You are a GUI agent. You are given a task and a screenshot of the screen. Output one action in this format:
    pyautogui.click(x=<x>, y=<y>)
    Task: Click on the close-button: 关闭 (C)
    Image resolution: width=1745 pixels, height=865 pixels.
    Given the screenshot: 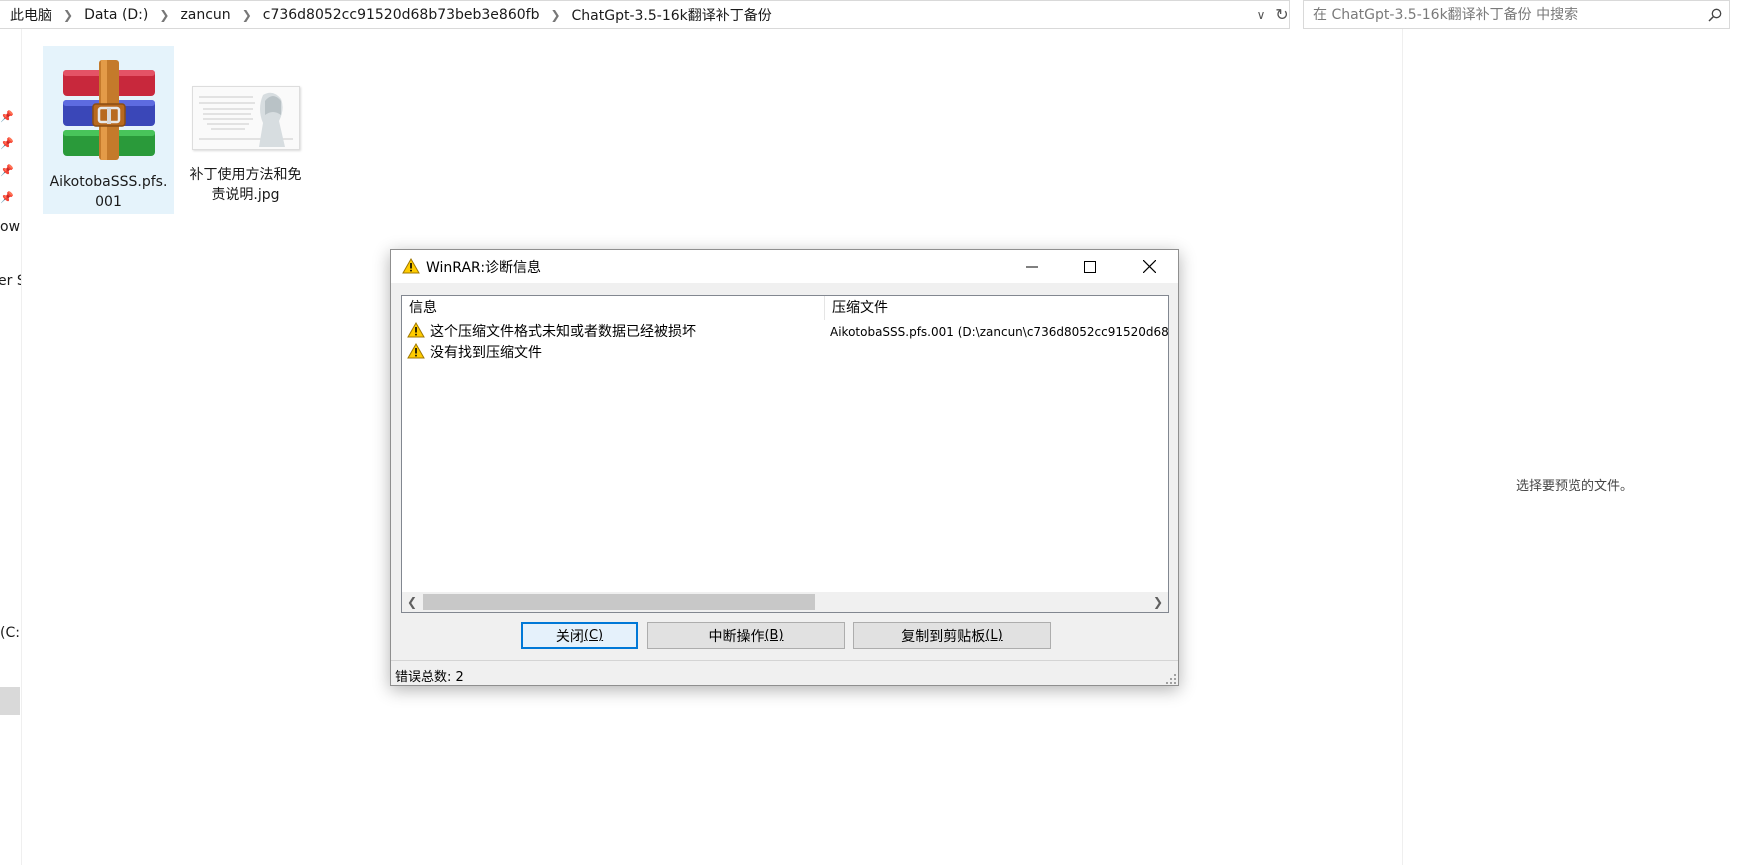 What is the action you would take?
    pyautogui.click(x=579, y=635)
    